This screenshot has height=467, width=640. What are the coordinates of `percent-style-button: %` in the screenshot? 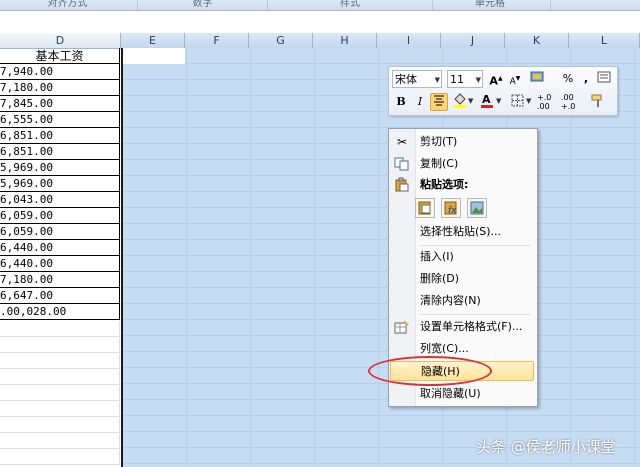 It's located at (568, 79).